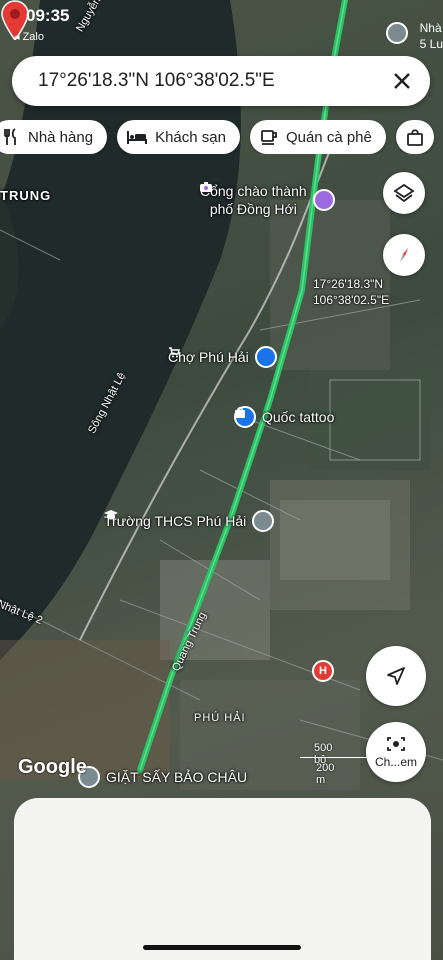 The height and width of the screenshot is (960, 443). I want to click on category-chips: Nhà hàng Khách sạn Quán cà phê, so click(221, 137).